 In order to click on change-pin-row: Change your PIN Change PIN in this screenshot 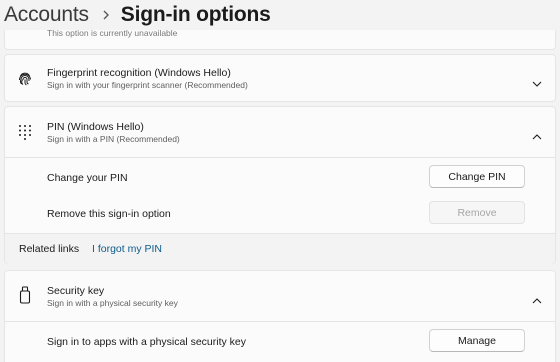, I will do `click(280, 176)`.